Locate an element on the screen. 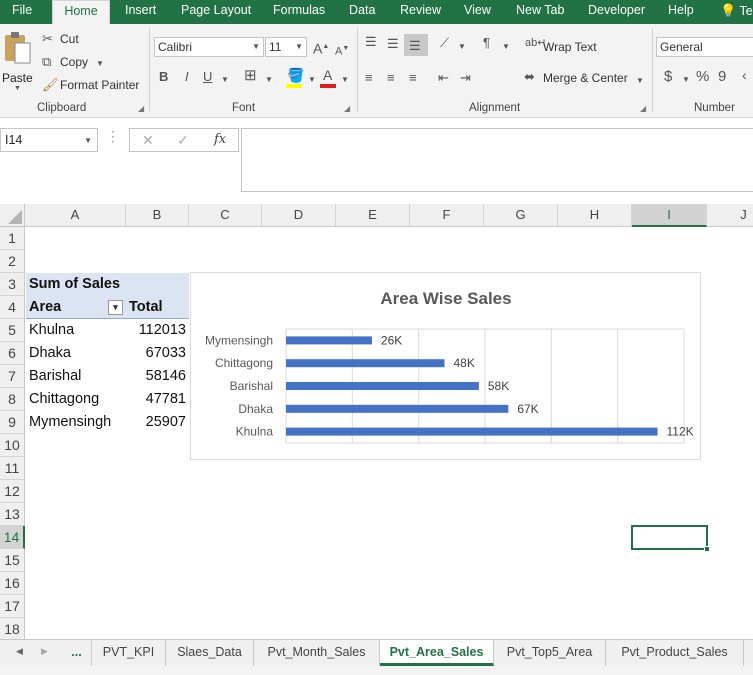  sheet-tab-pvt-product-sales: Pvt_Product_Sales is located at coordinates (675, 653).